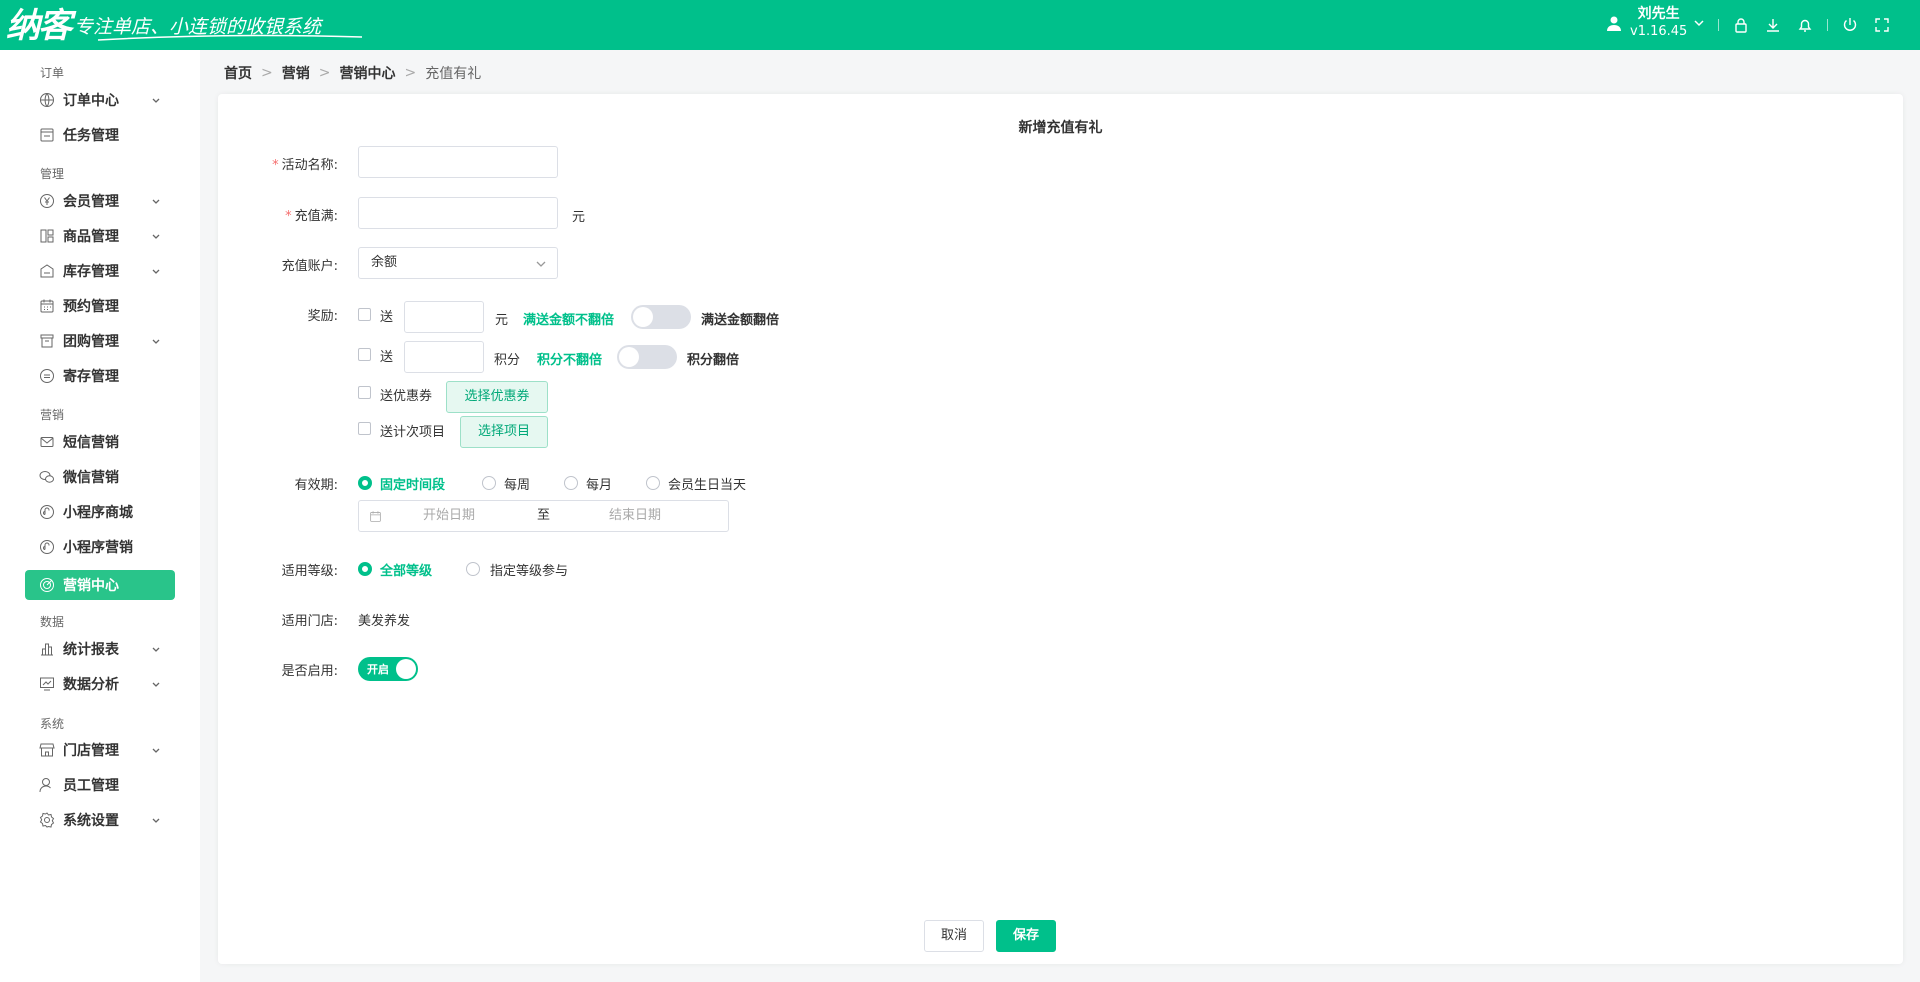 The width and height of the screenshot is (1920, 982). Describe the element at coordinates (311, 216) in the screenshot. I see `recharge-amount-label: * 充值满:` at that location.